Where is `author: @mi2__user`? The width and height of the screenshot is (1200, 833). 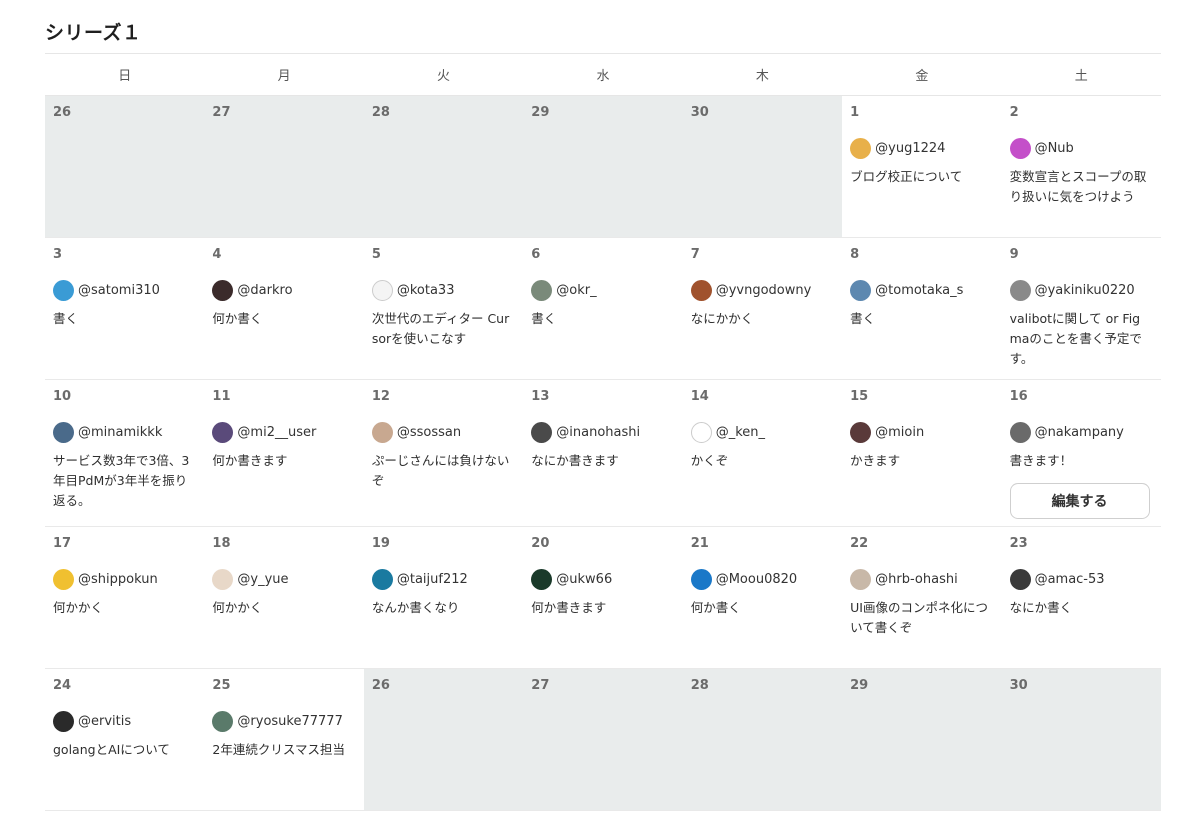
author: @mi2__user is located at coordinates (283, 432).